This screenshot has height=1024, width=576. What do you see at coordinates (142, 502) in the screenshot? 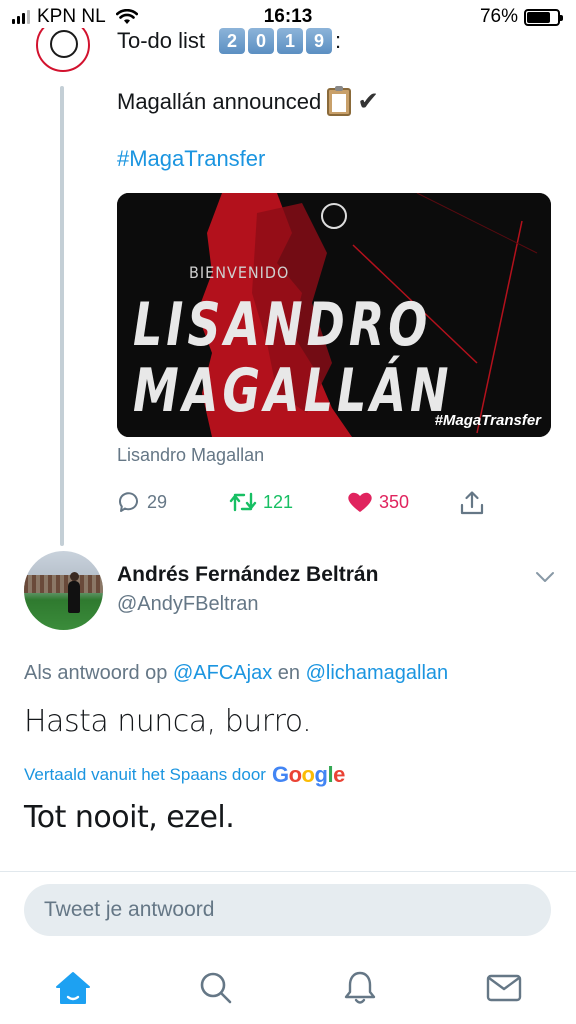
I see `reply-button: 29` at bounding box center [142, 502].